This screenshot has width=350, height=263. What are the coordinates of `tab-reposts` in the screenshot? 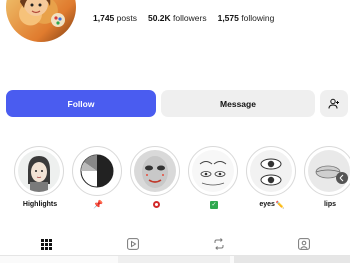 It's located at (219, 244).